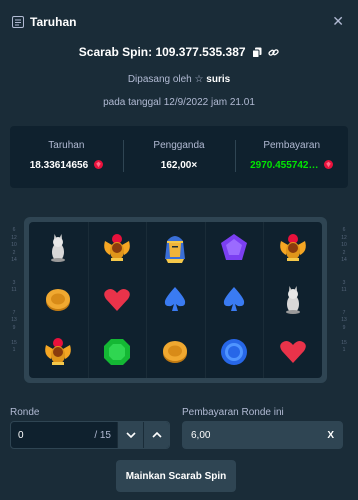  I want to click on blue-ring-icon, so click(234, 352).